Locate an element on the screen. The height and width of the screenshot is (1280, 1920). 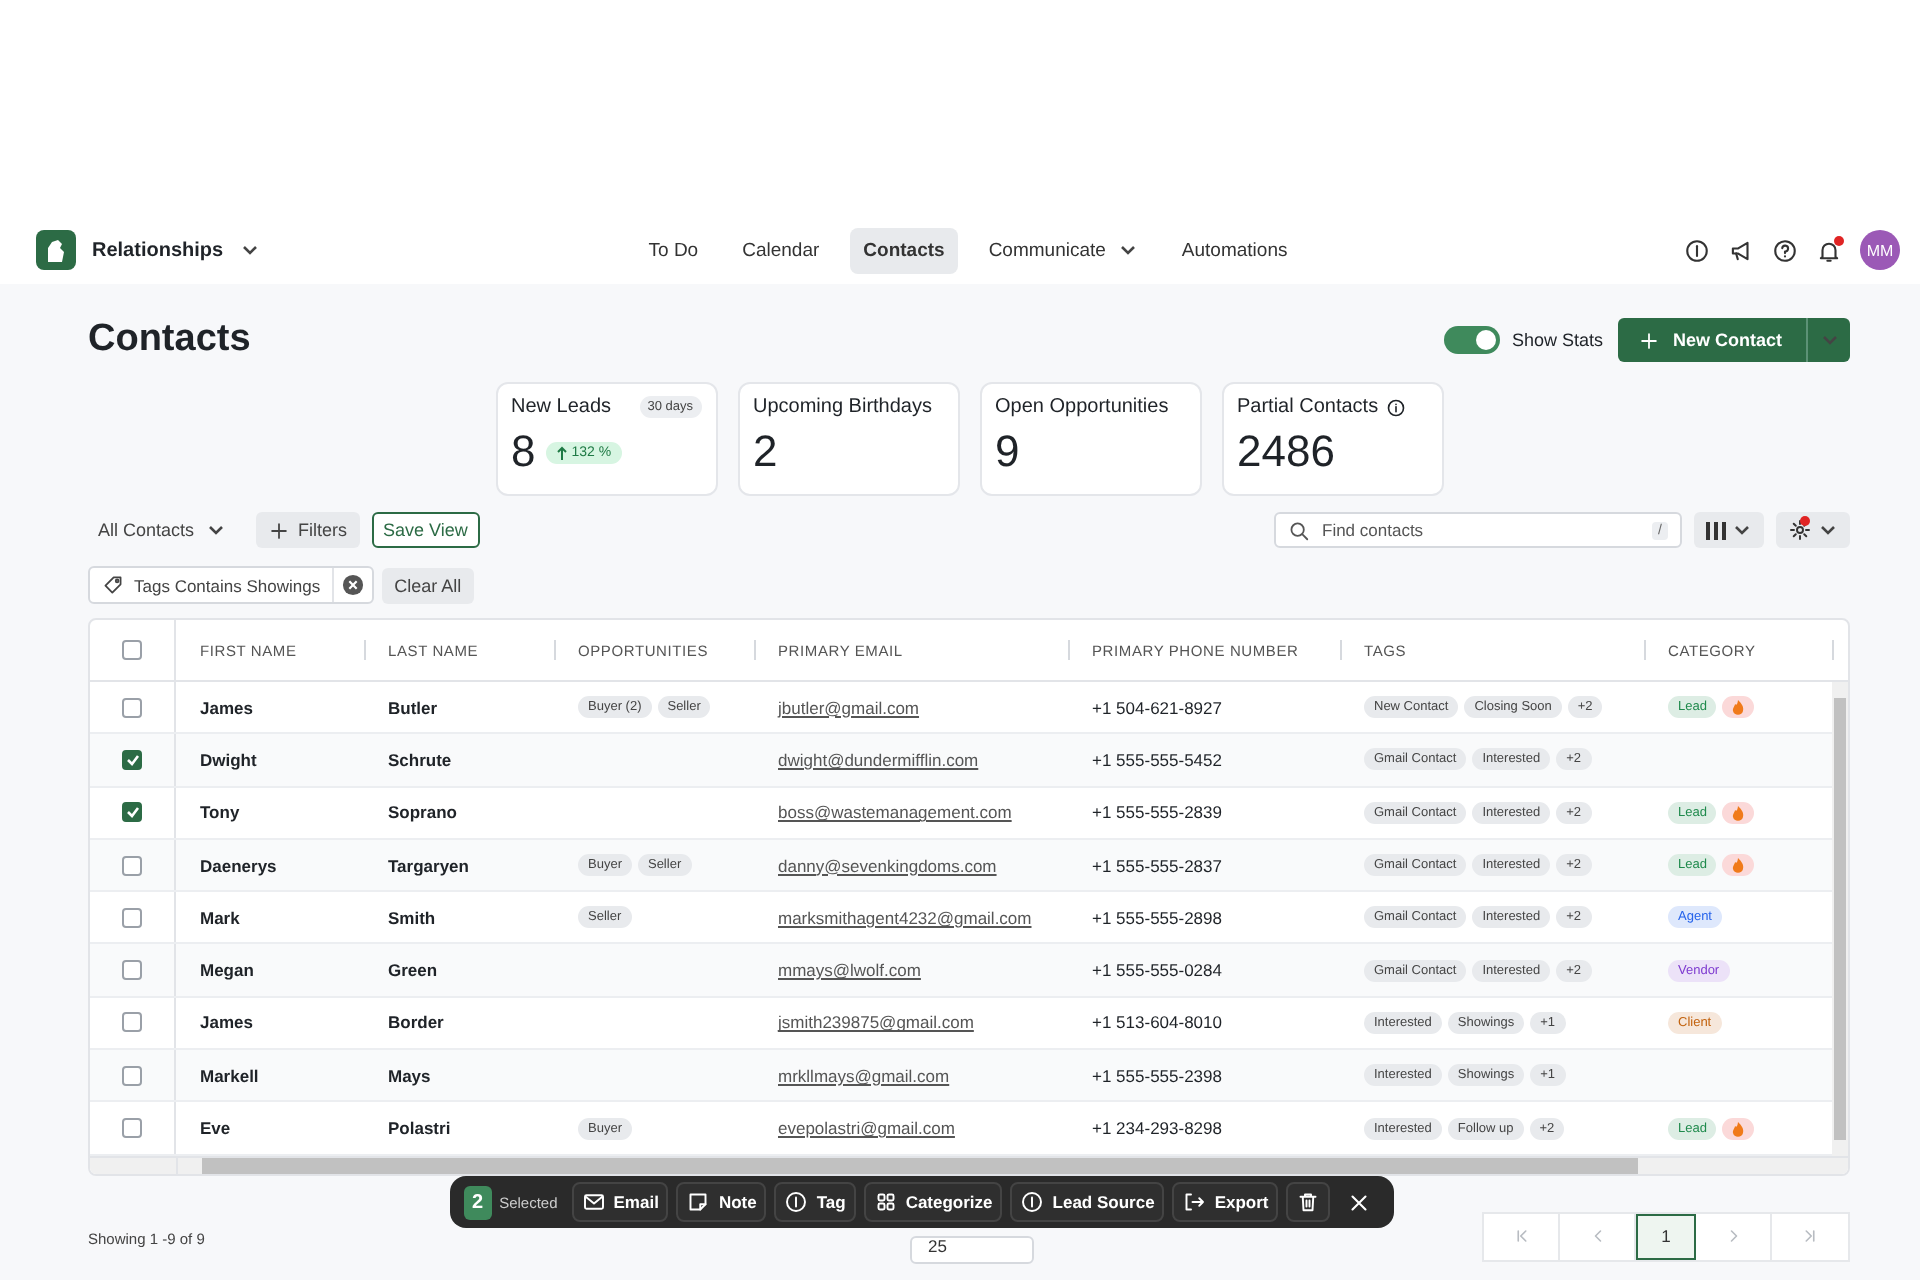
action-button: Export is located at coordinates (1225, 1202).